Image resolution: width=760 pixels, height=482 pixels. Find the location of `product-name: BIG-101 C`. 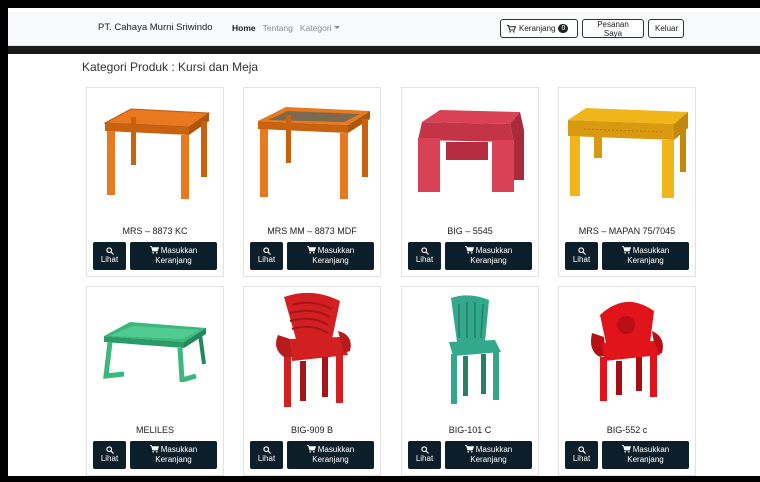

product-name: BIG-101 C is located at coordinates (470, 430).